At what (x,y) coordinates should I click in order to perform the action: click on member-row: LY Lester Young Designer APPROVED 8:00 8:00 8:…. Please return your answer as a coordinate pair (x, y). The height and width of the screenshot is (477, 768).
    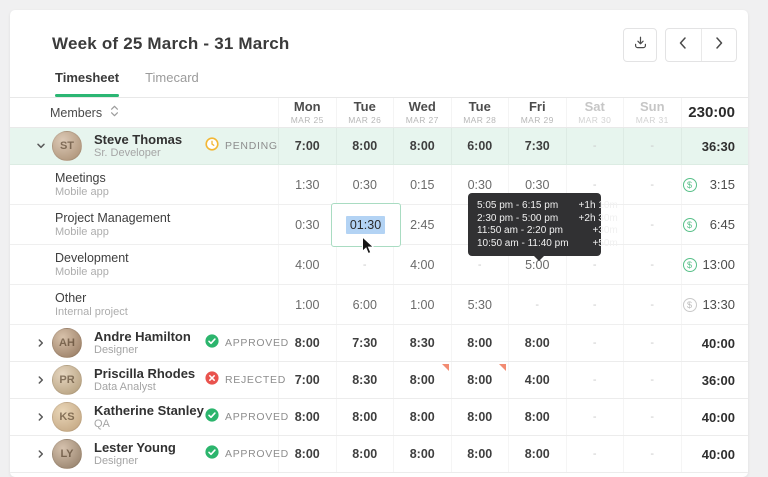
    Looking at the image, I should click on (379, 454).